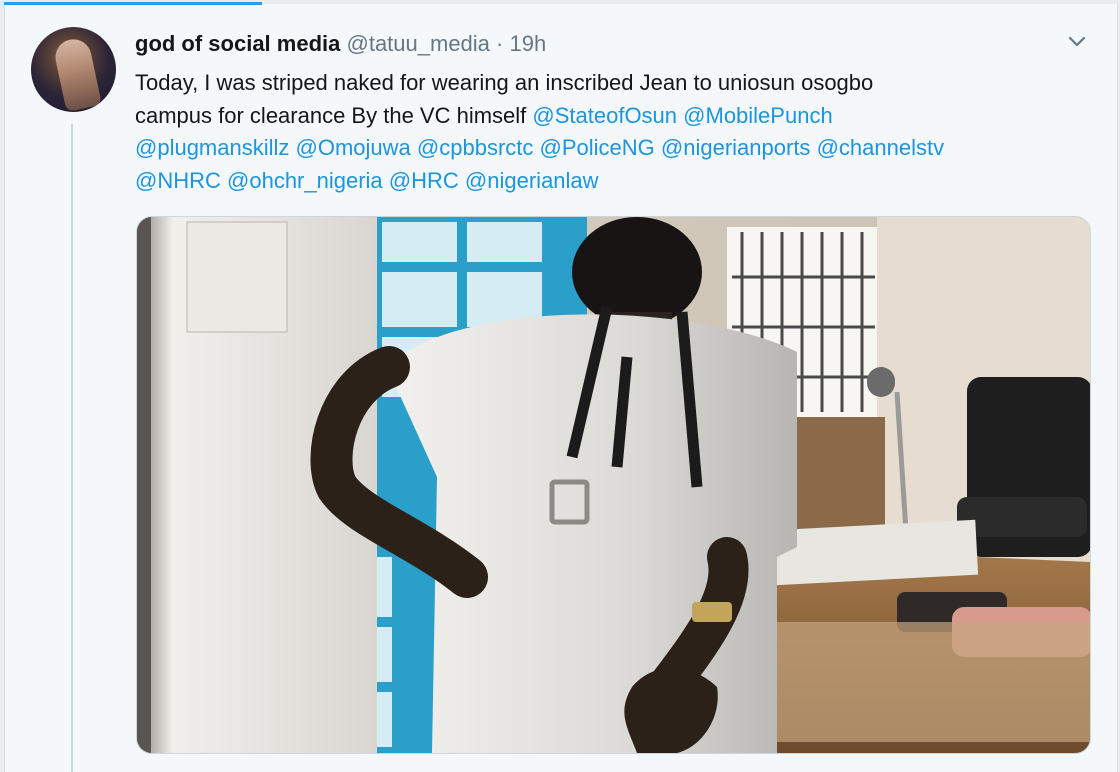 Image resolution: width=1120 pixels, height=772 pixels. I want to click on chevron-down-icon, so click(1077, 42).